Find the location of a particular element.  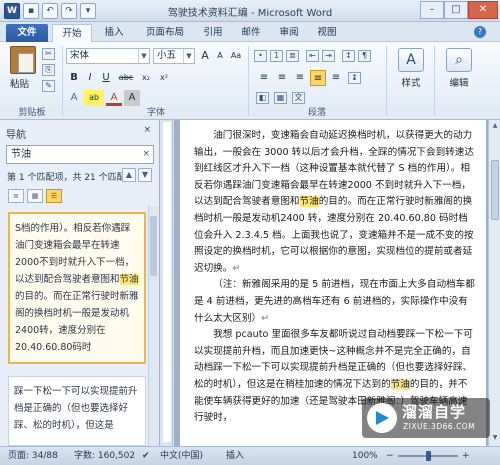

nav-view-tabs: ≡ ▦ ☰ is located at coordinates (35, 196).